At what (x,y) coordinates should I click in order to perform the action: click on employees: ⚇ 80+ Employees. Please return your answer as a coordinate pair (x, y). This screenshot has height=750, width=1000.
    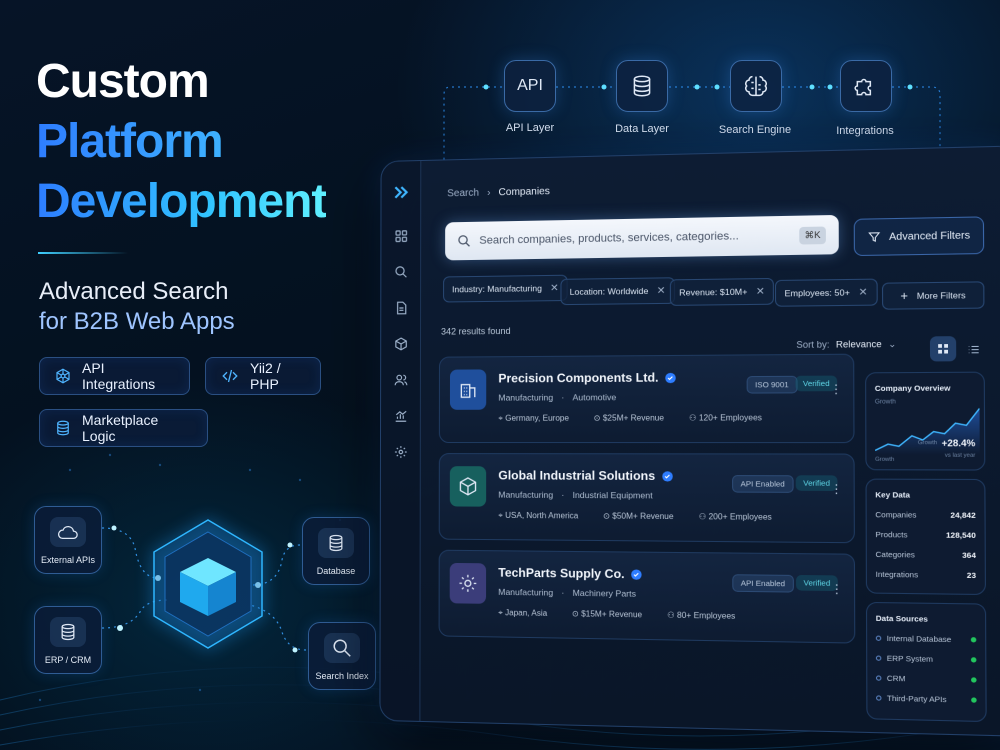
    Looking at the image, I should click on (701, 616).